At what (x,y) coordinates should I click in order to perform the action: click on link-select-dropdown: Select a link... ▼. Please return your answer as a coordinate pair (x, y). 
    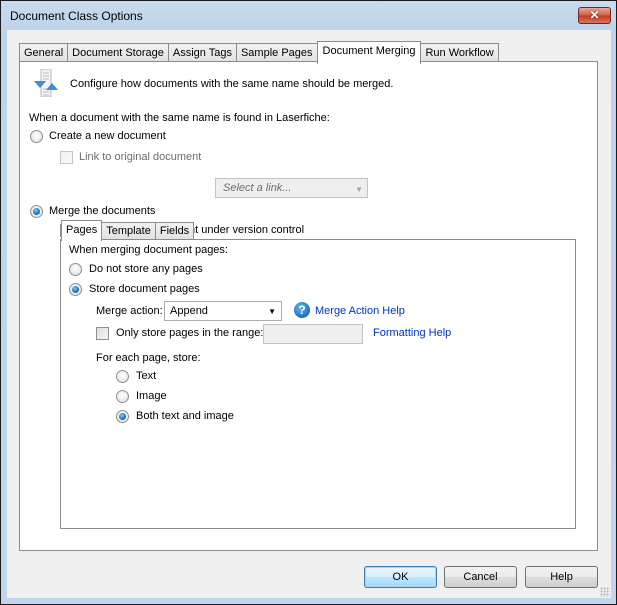
    Looking at the image, I should click on (291, 188).